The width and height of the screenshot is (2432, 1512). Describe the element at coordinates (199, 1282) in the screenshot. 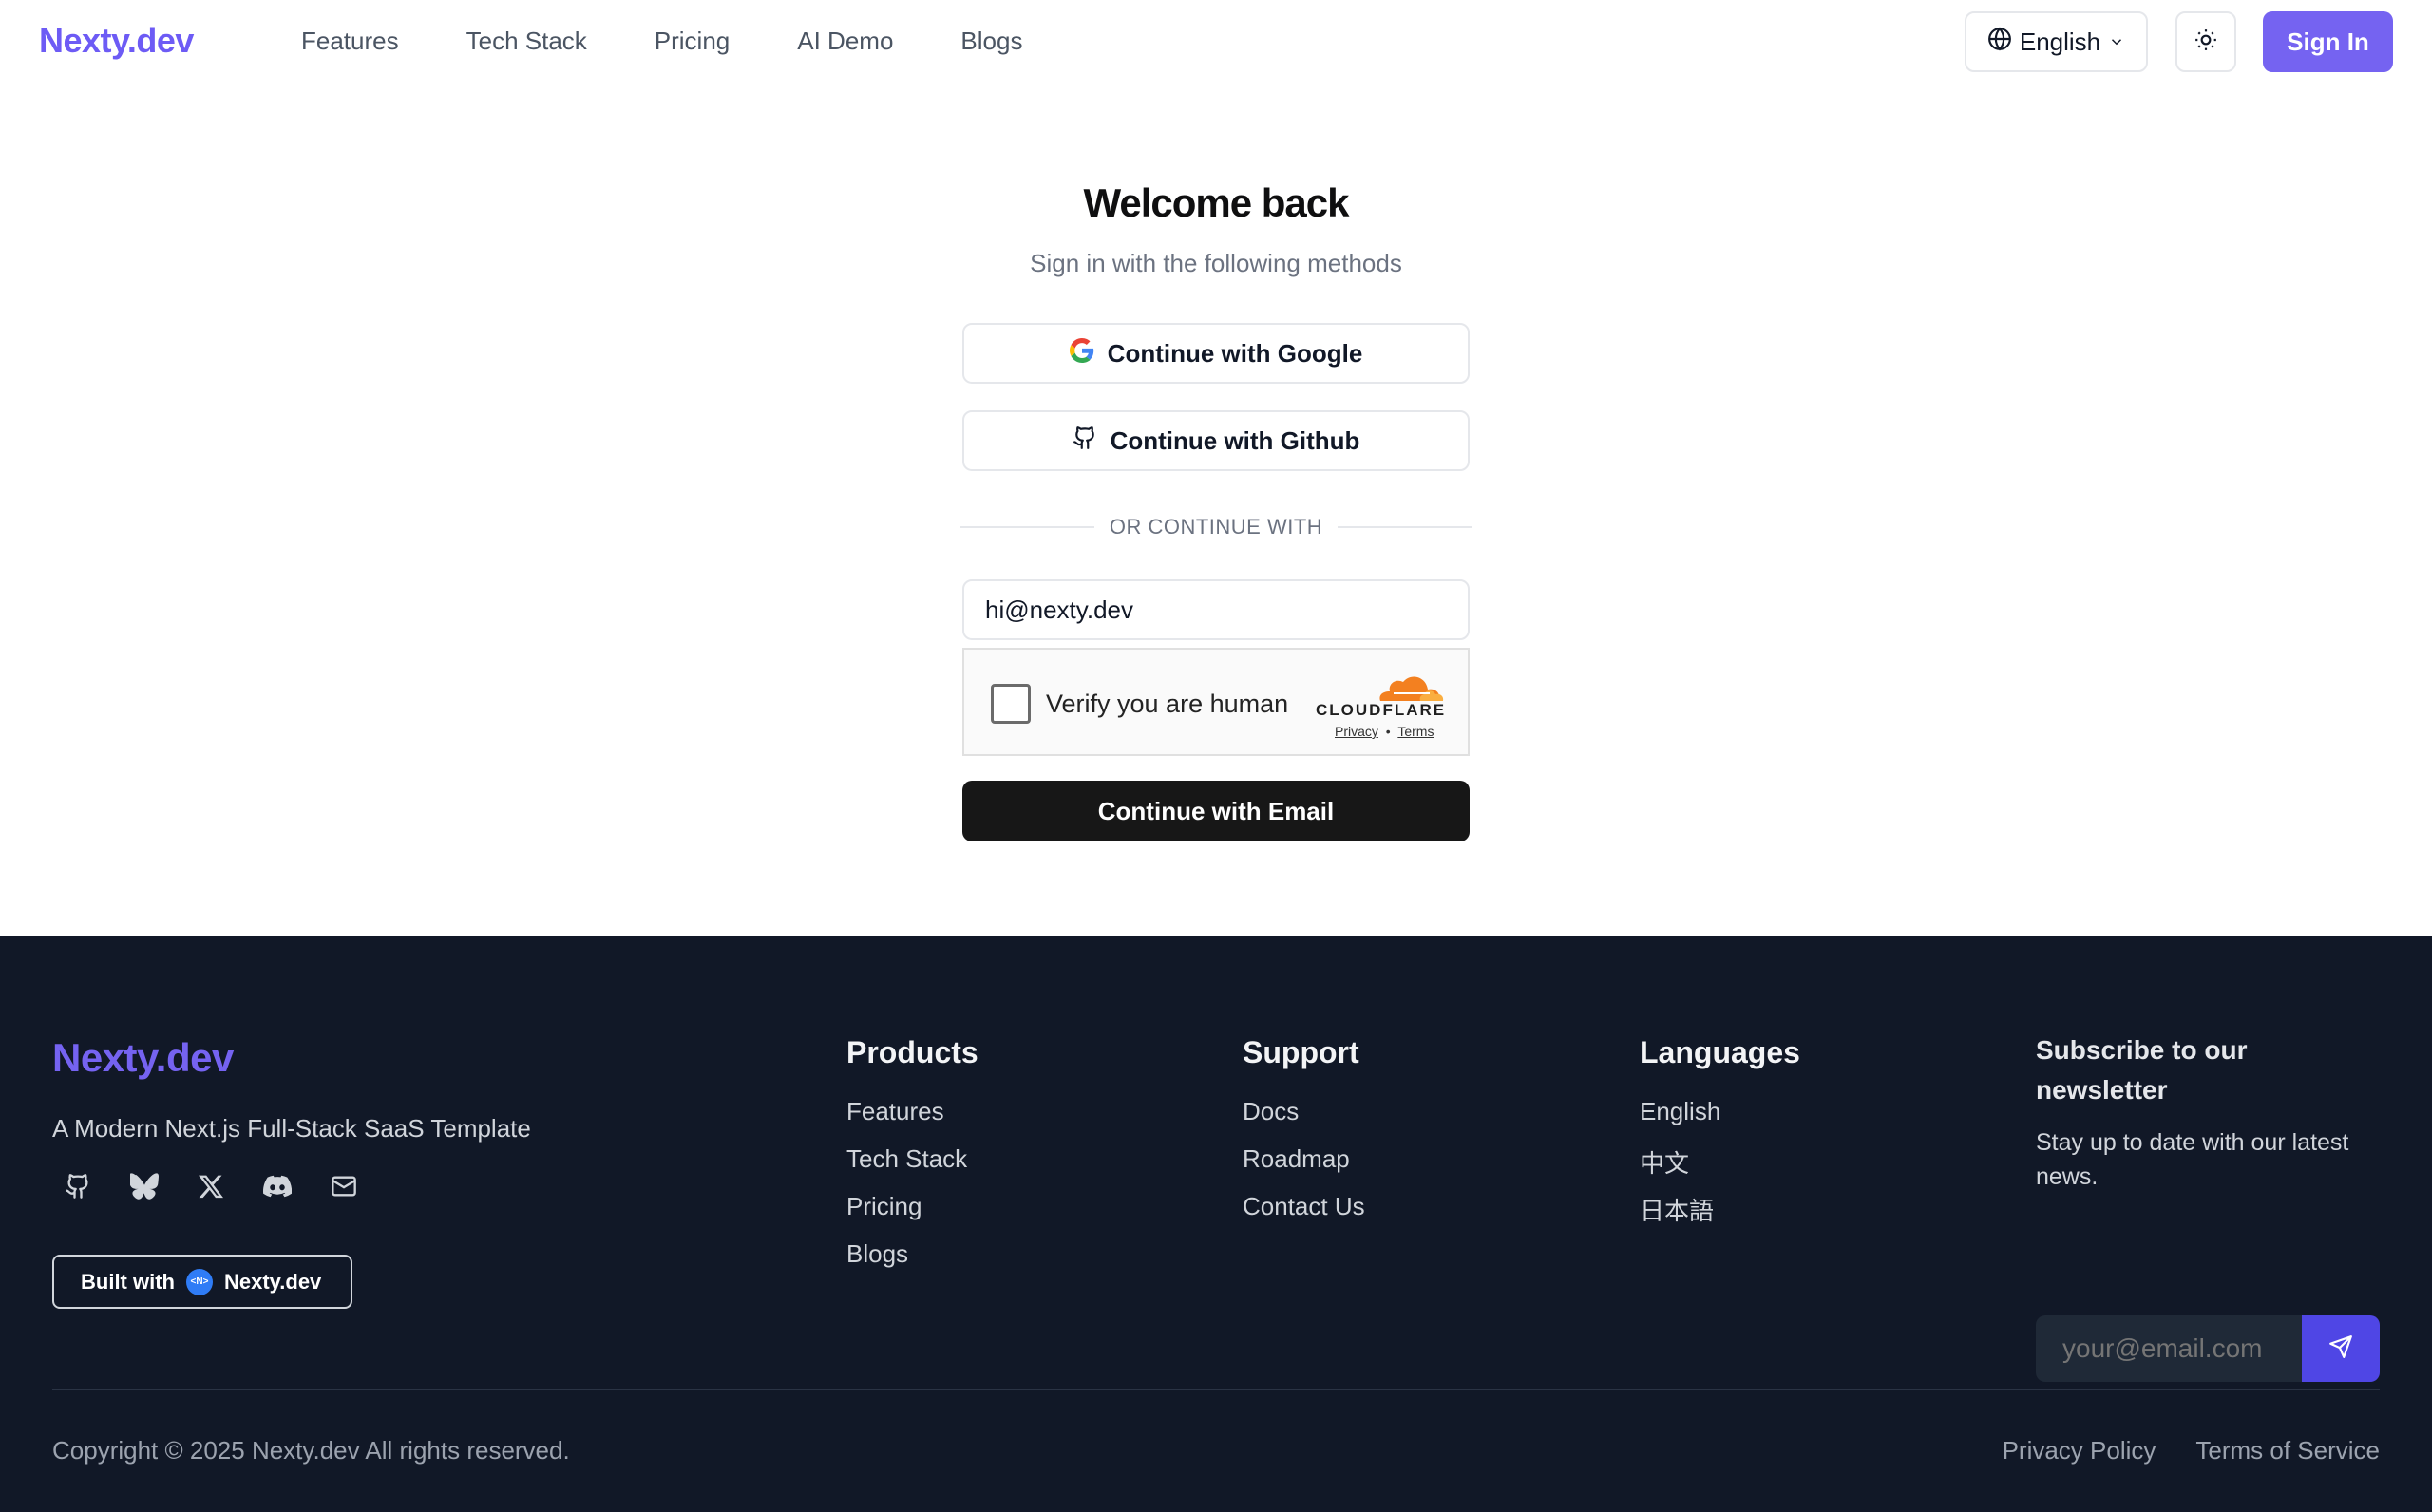

I see `nexty-badge-icon: <N>` at that location.